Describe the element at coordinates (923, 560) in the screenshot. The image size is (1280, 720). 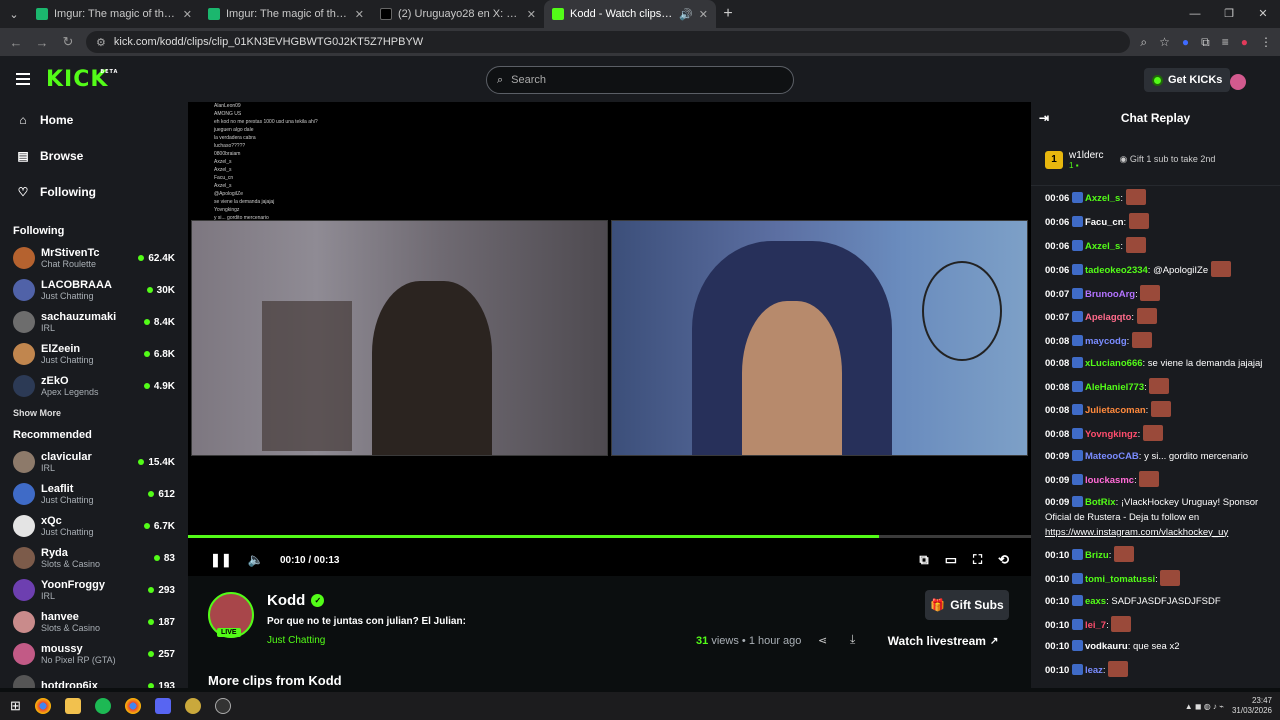
I see `miniplayer-icon: ⧉` at that location.